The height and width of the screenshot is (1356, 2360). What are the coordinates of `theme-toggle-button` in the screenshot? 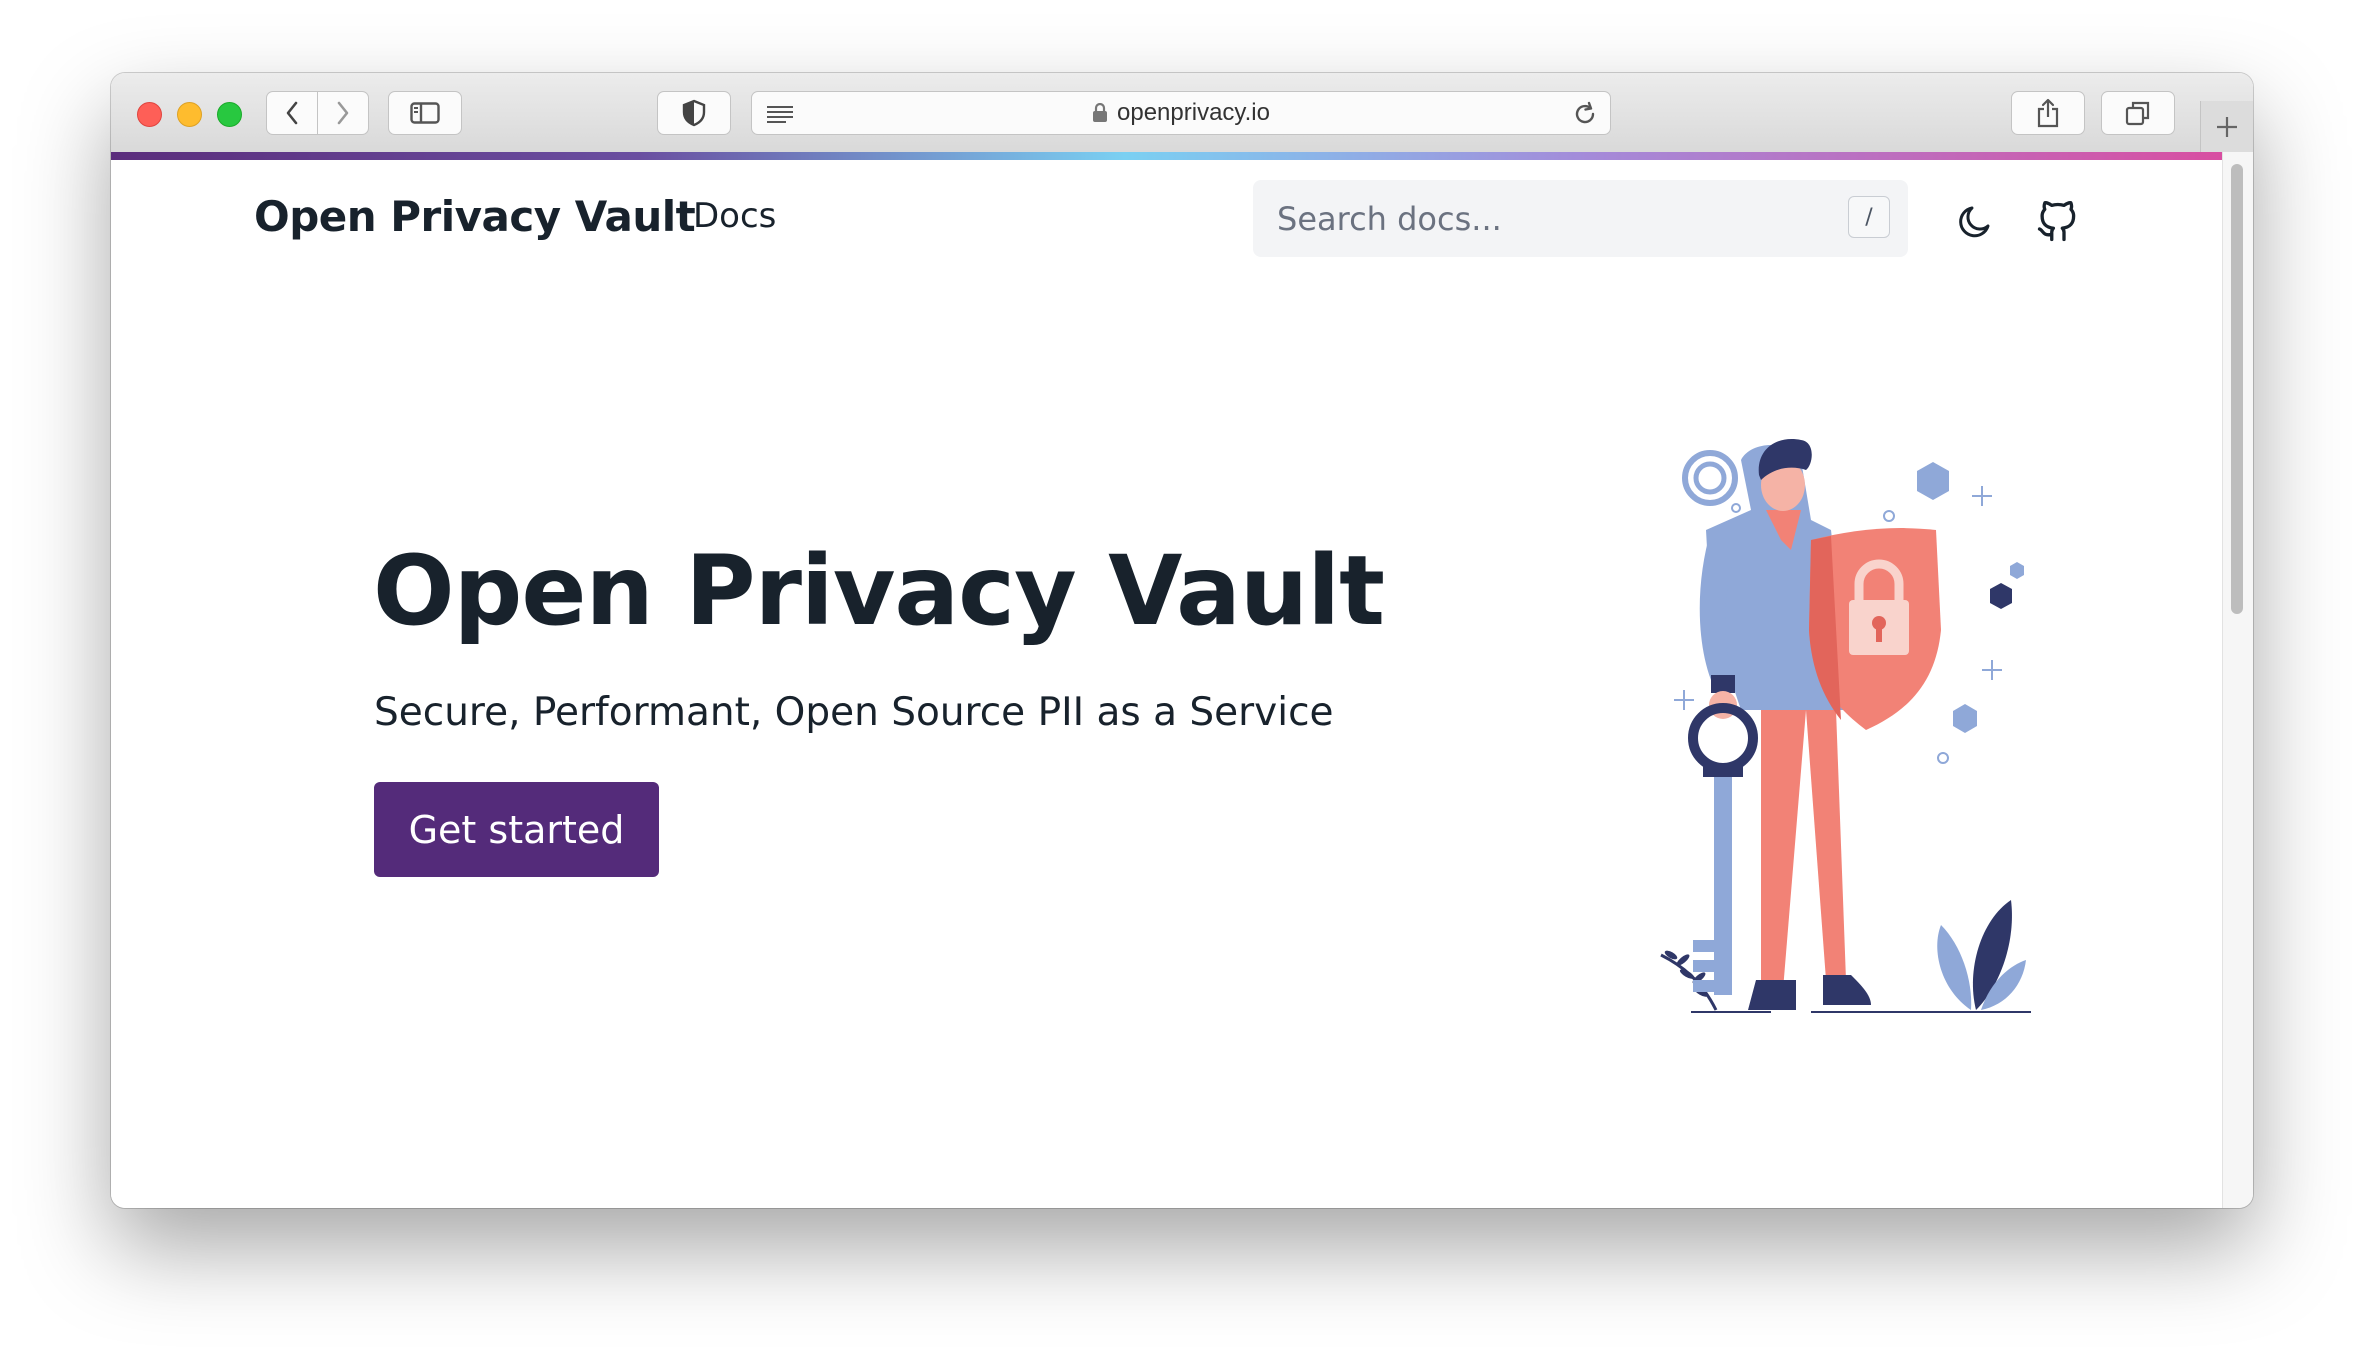 It's located at (1975, 222).